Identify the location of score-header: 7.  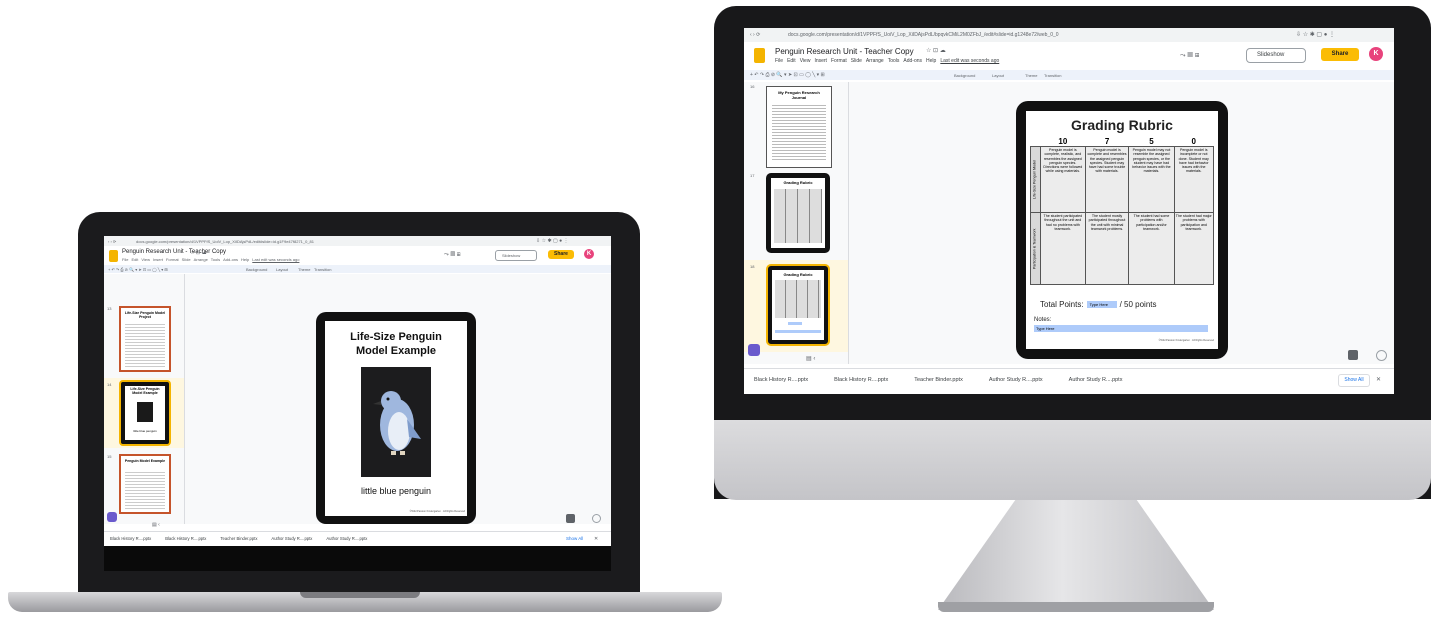
(1107, 141).